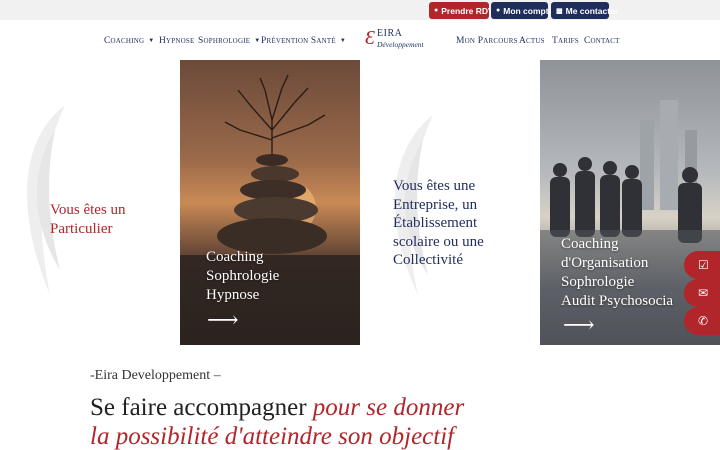 This screenshot has width=720, height=450. Describe the element at coordinates (298, 41) in the screenshot. I see `nav-item-prevention-sante-label: Prévention Santé` at that location.